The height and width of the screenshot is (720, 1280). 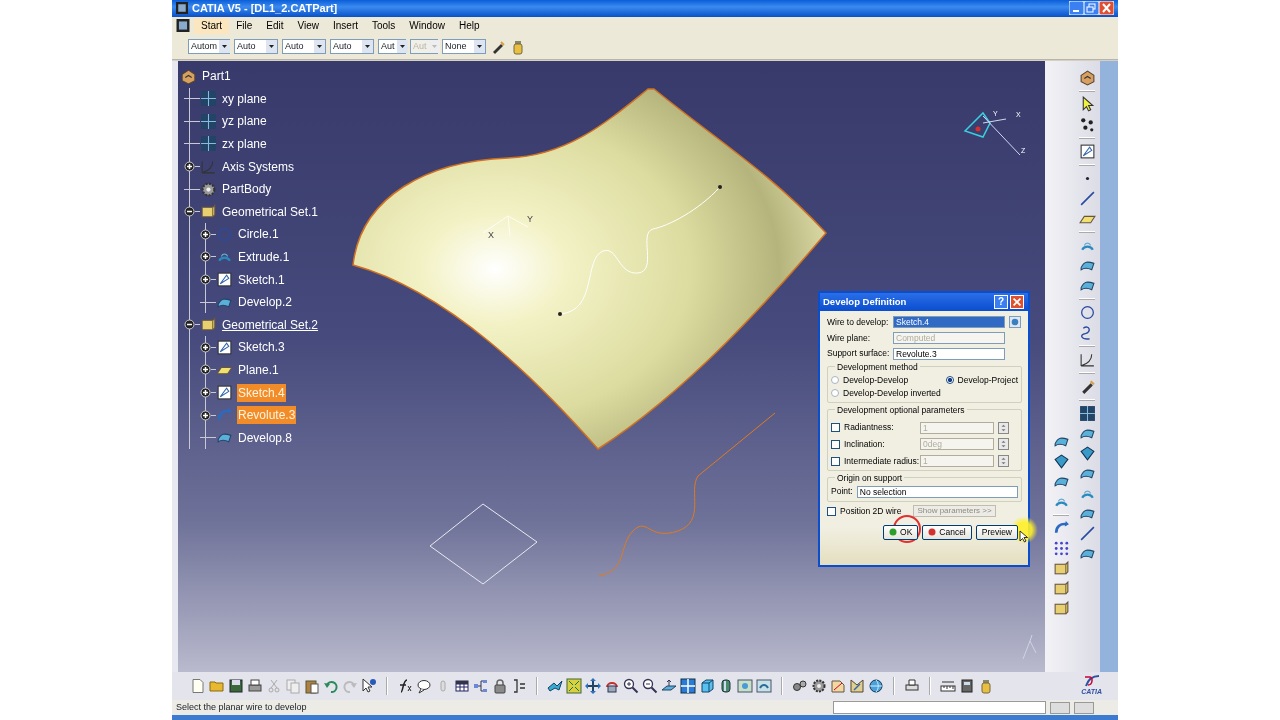 I want to click on help-button: ?, so click(x=1001, y=301).